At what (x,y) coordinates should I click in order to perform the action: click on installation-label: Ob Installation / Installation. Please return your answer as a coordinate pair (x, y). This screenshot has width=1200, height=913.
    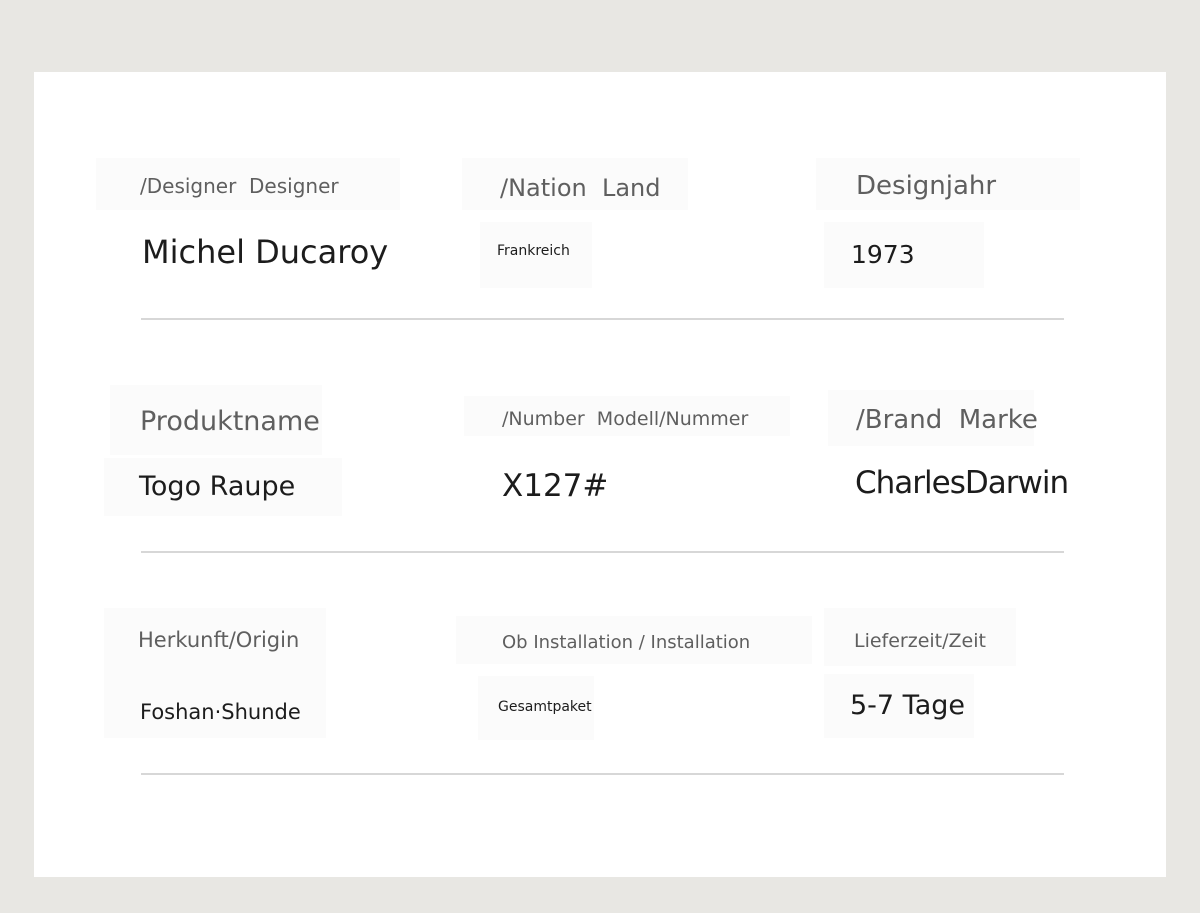
    Looking at the image, I should click on (626, 642).